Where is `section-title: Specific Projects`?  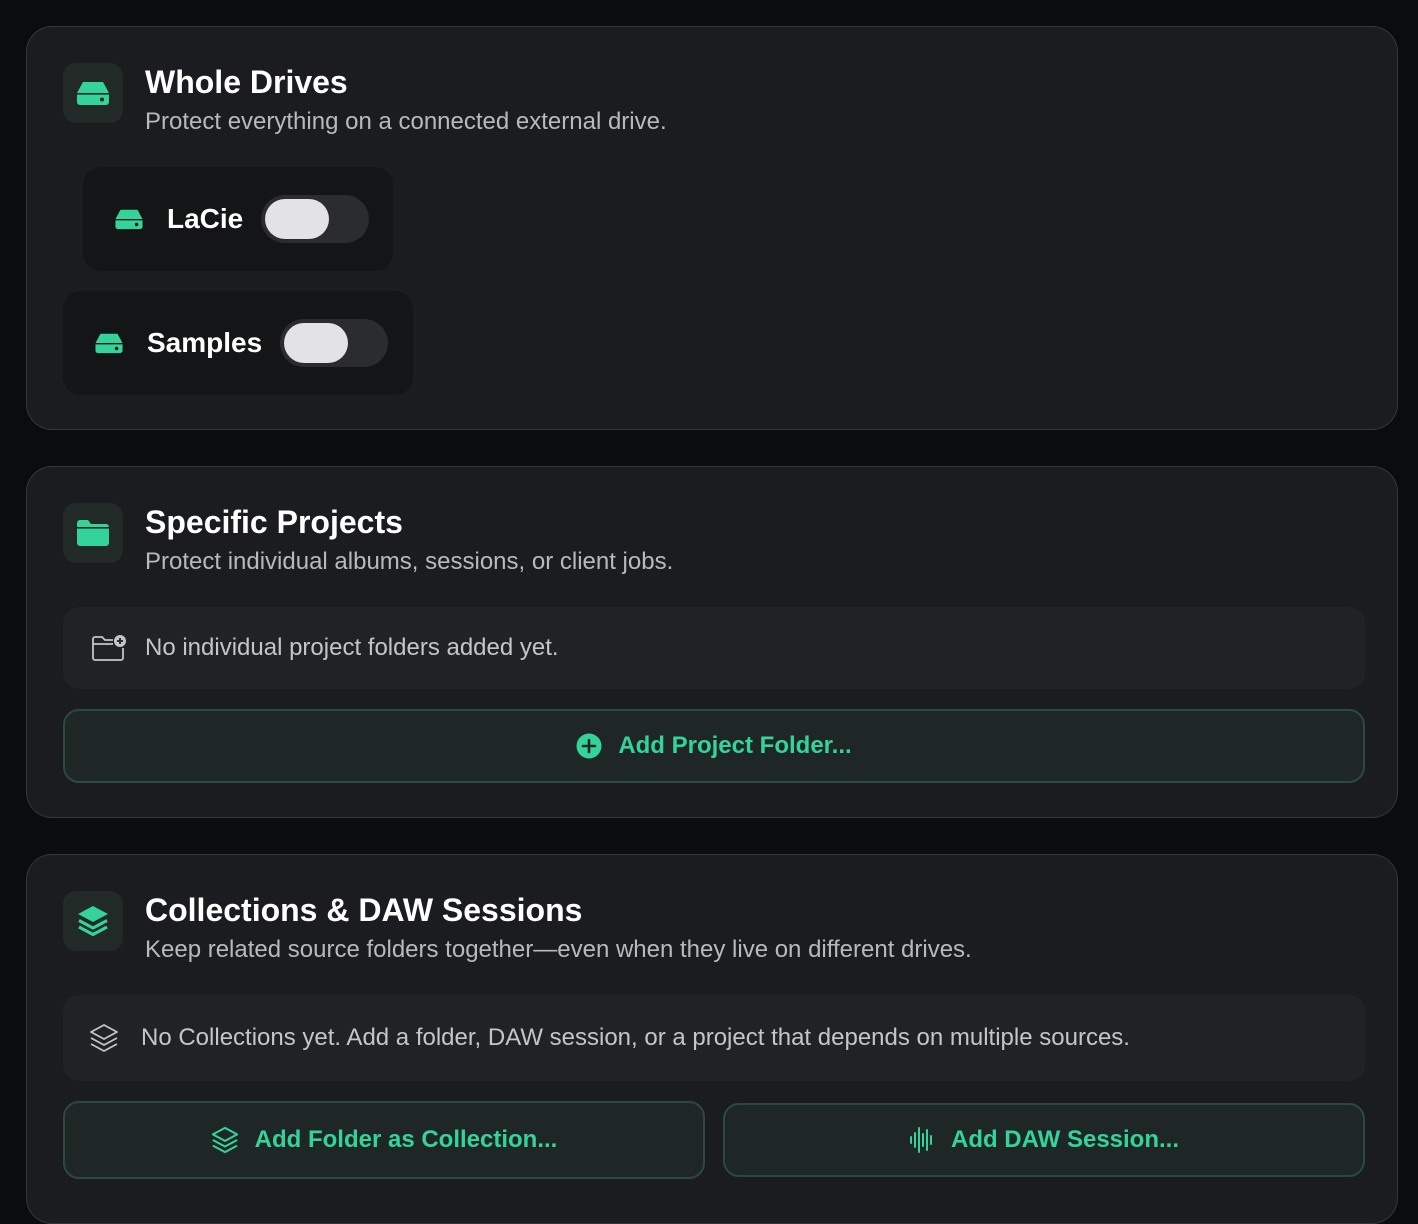
section-title: Specific Projects is located at coordinates (274, 522).